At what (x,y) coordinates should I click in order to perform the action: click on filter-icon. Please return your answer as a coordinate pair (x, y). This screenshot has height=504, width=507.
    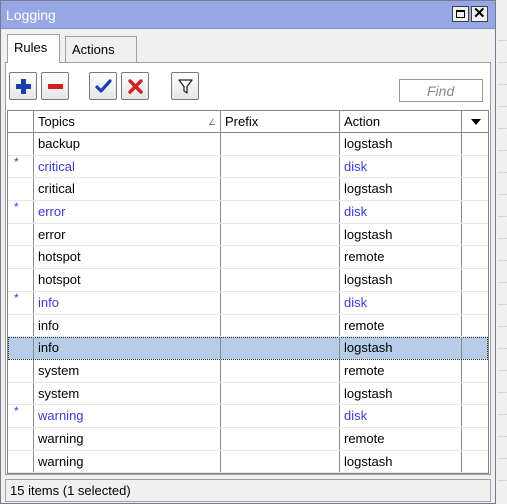
    Looking at the image, I should click on (185, 86).